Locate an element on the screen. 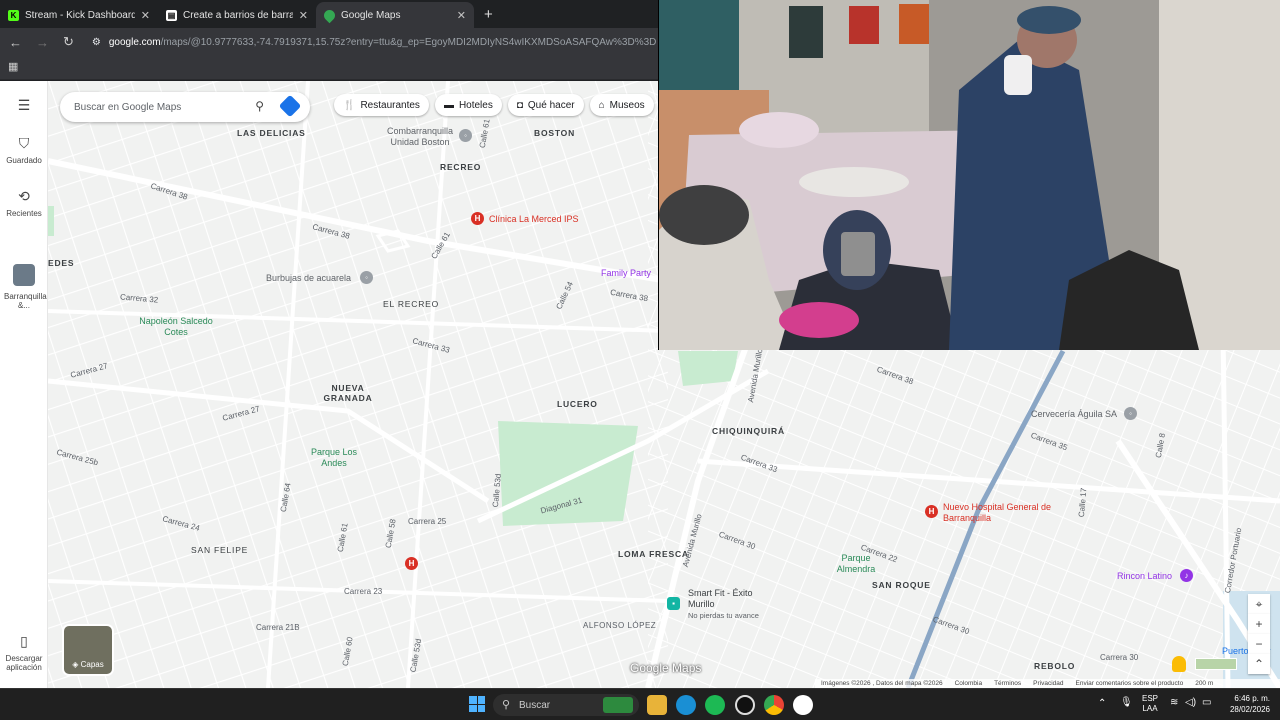 The width and height of the screenshot is (1280, 720). pegman-icon is located at coordinates (1179, 664).